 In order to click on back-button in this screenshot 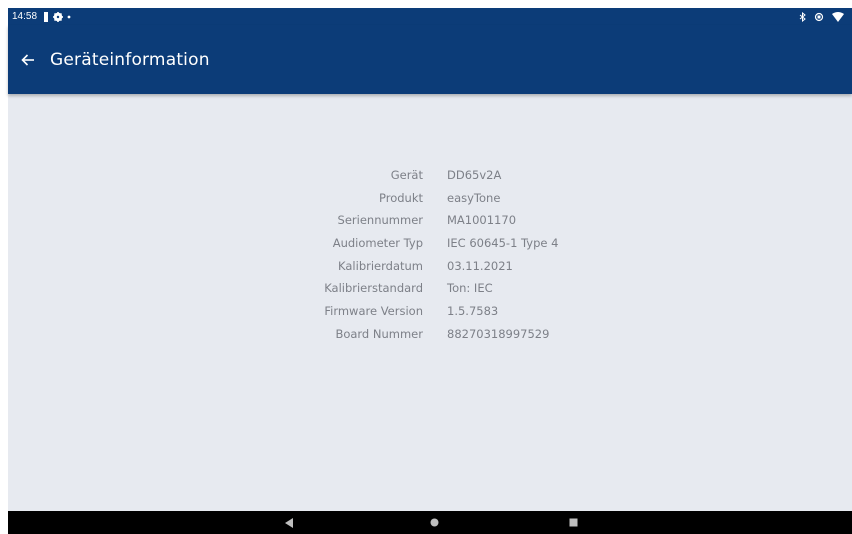, I will do `click(28, 60)`.